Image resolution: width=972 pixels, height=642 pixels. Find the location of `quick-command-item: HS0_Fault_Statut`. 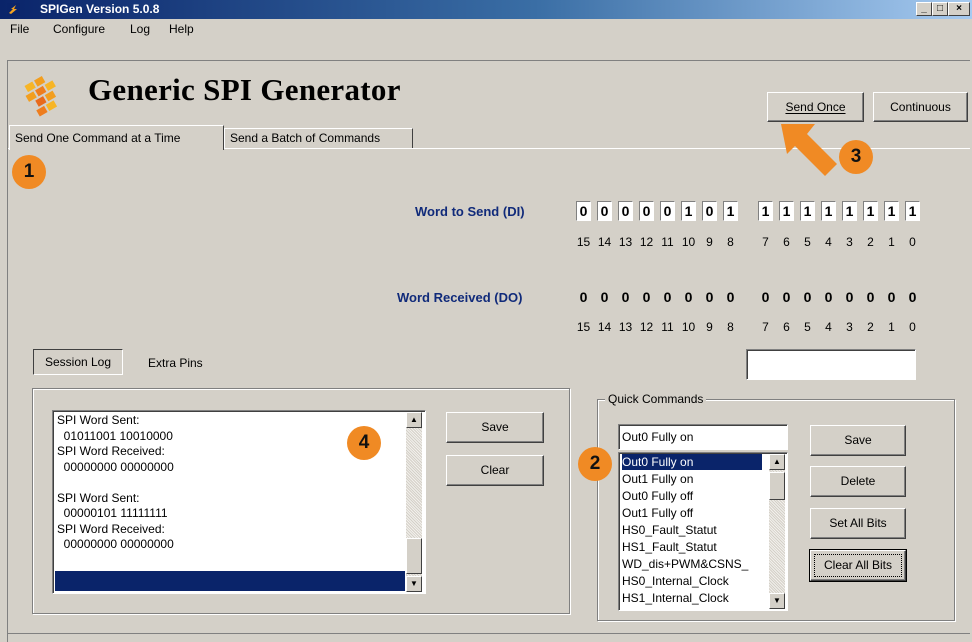

quick-command-item: HS0_Fault_Statut is located at coordinates (692, 530).